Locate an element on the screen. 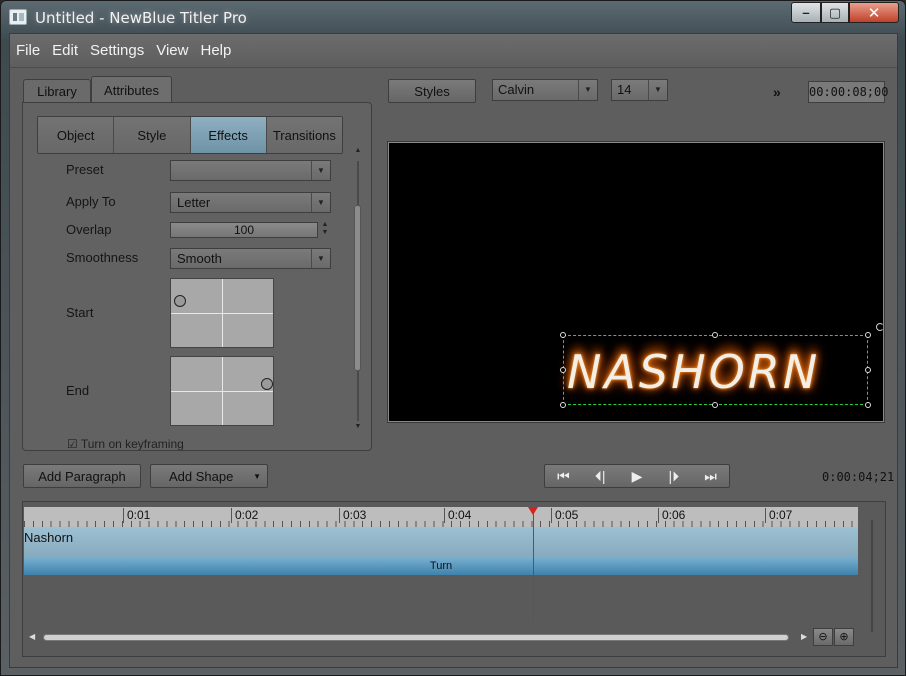 This screenshot has height=676, width=906. more-options-icon: » is located at coordinates (777, 92).